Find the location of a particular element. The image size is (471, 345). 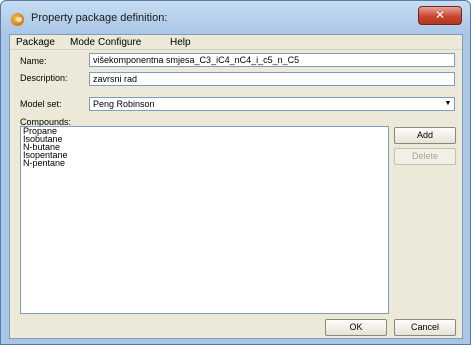

model-set-value: Peng Robinson is located at coordinates (124, 104).